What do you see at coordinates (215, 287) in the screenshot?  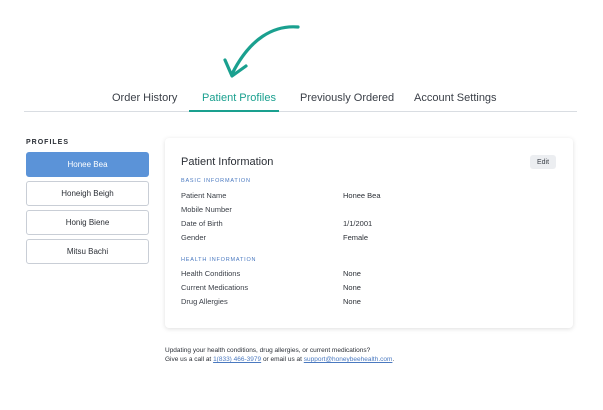 I see `field-label-current-medications: Current Medications` at bounding box center [215, 287].